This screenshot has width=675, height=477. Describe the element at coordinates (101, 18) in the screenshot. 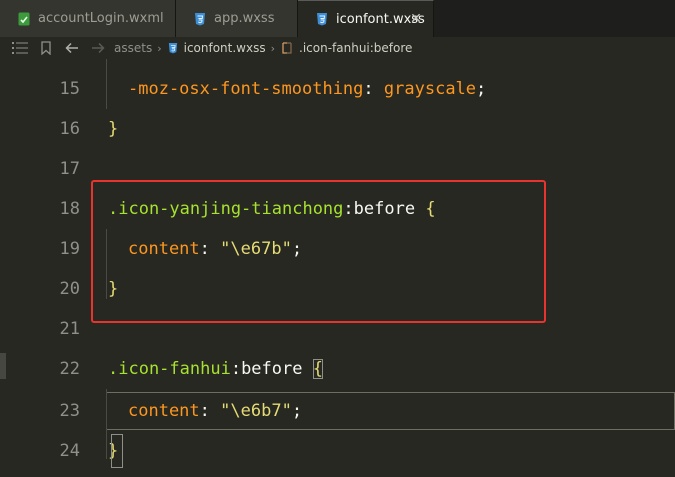

I see `tab-label: accountLogin.wxml` at that location.